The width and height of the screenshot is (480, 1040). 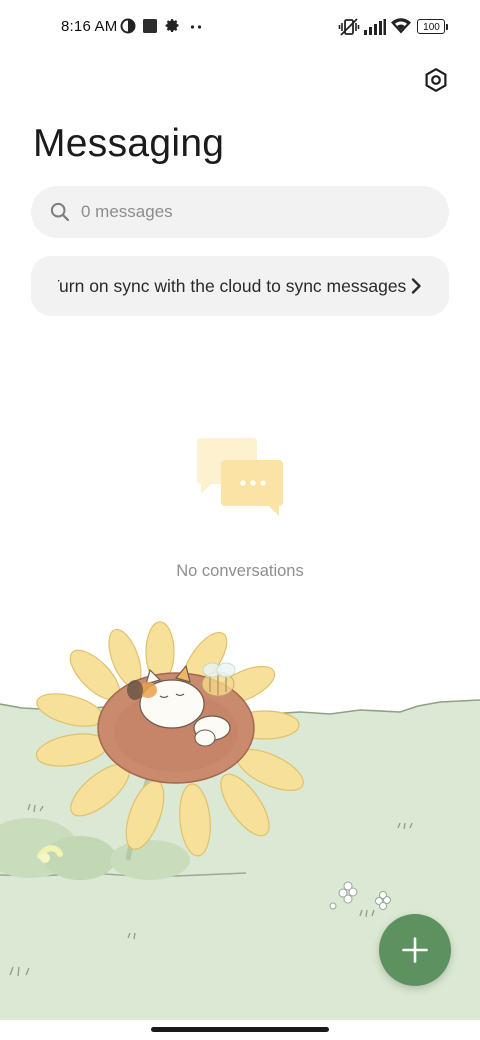 What do you see at coordinates (60, 212) in the screenshot?
I see `search-icon` at bounding box center [60, 212].